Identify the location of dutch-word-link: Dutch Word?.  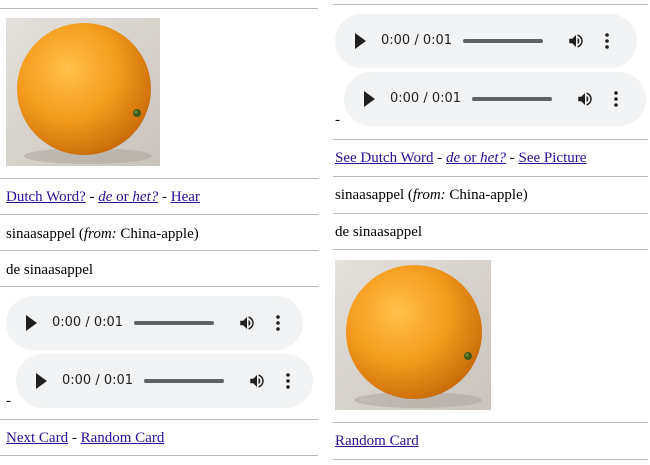
(46, 197).